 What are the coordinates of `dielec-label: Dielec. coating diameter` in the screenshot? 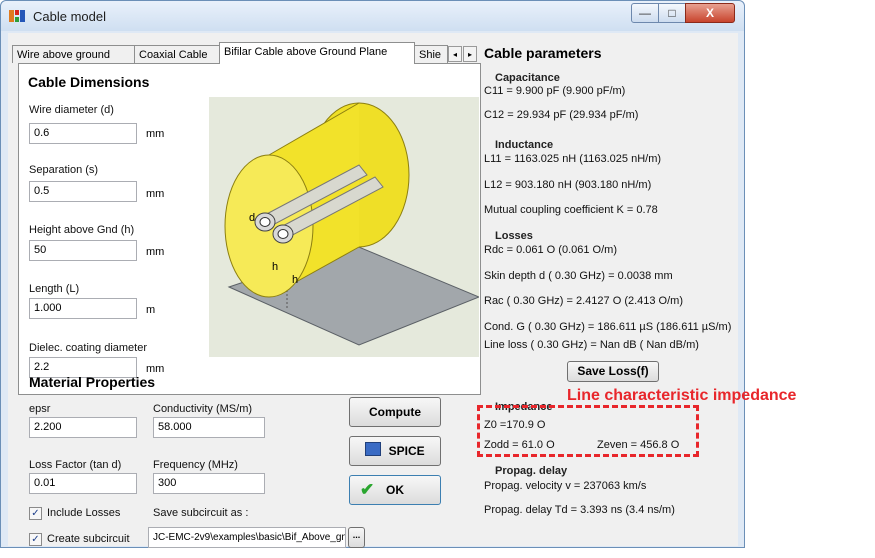 It's located at (88, 348).